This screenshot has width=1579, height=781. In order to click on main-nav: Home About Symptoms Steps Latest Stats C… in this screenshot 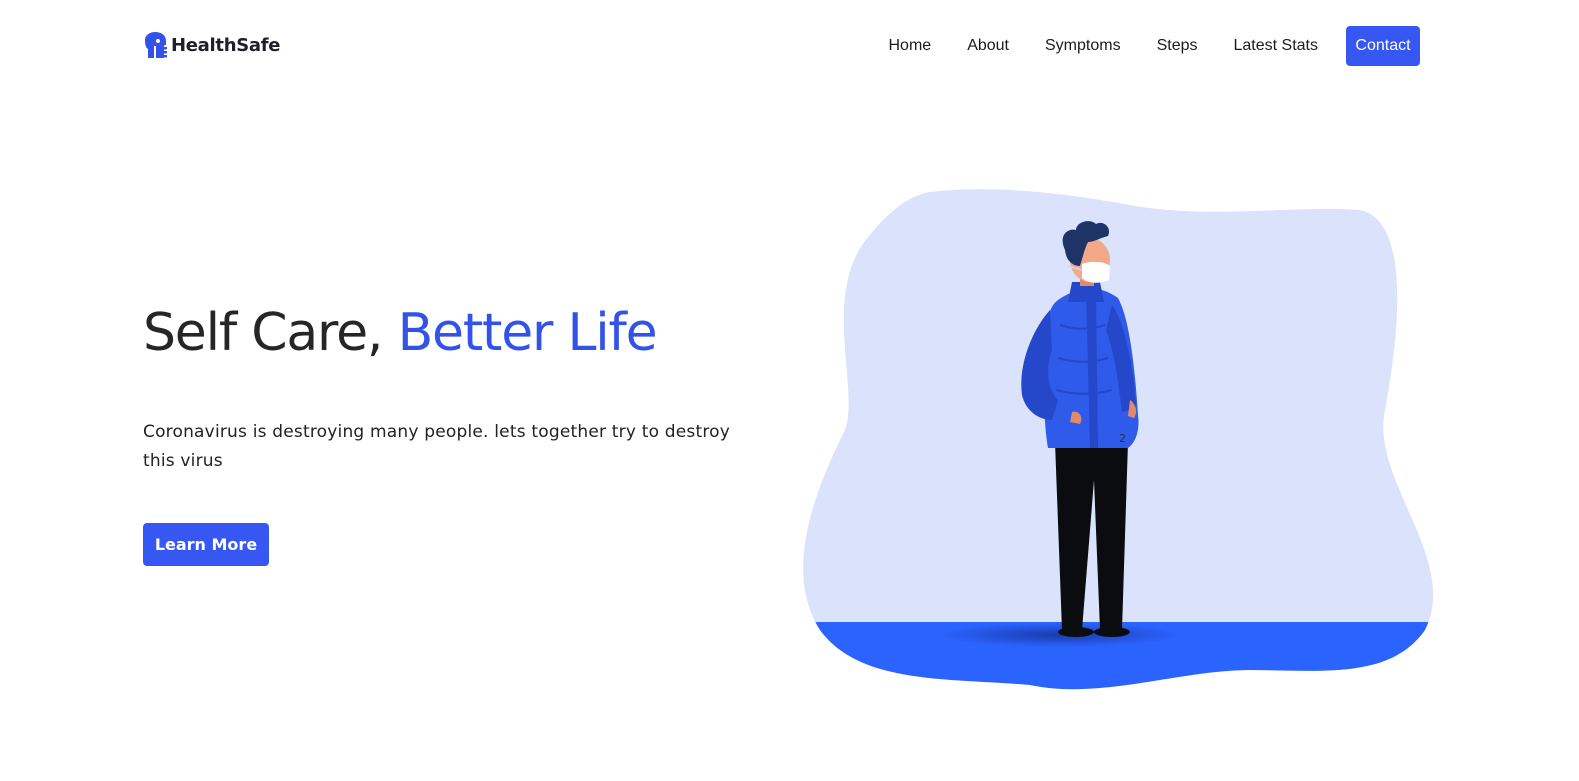, I will do `click(1154, 46)`.